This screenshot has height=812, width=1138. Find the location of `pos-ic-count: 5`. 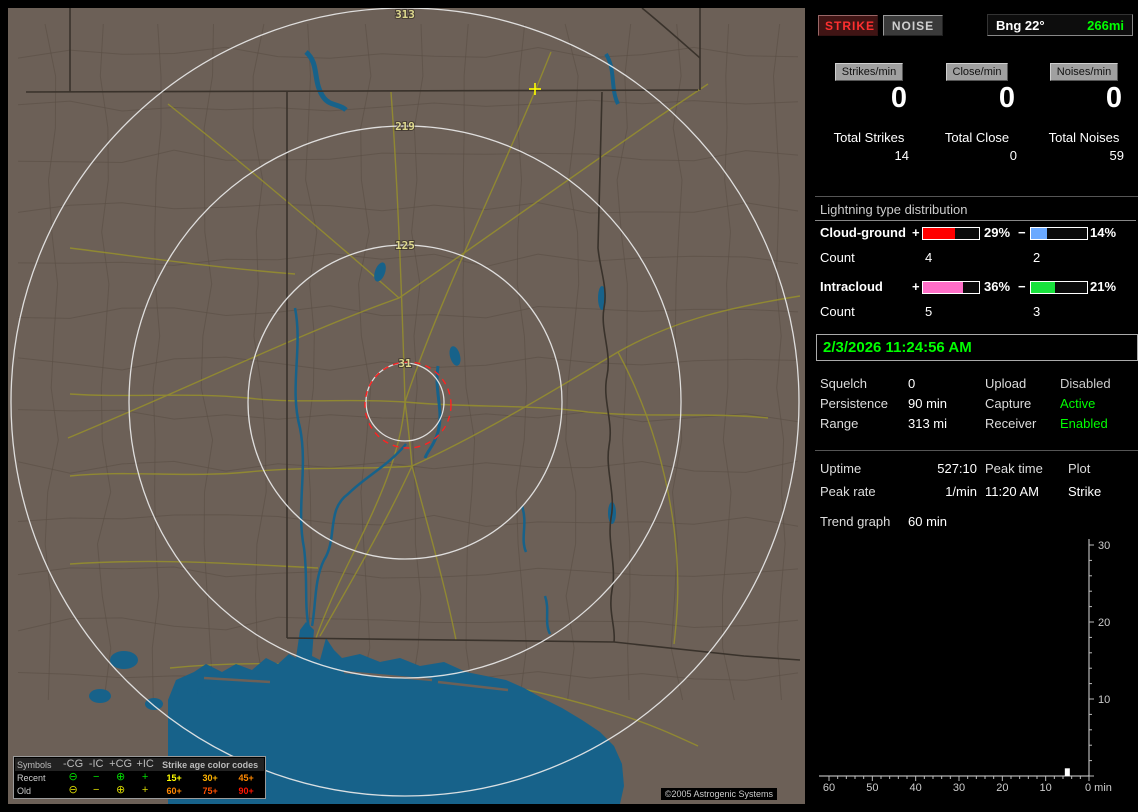

pos-ic-count: 5 is located at coordinates (929, 311).